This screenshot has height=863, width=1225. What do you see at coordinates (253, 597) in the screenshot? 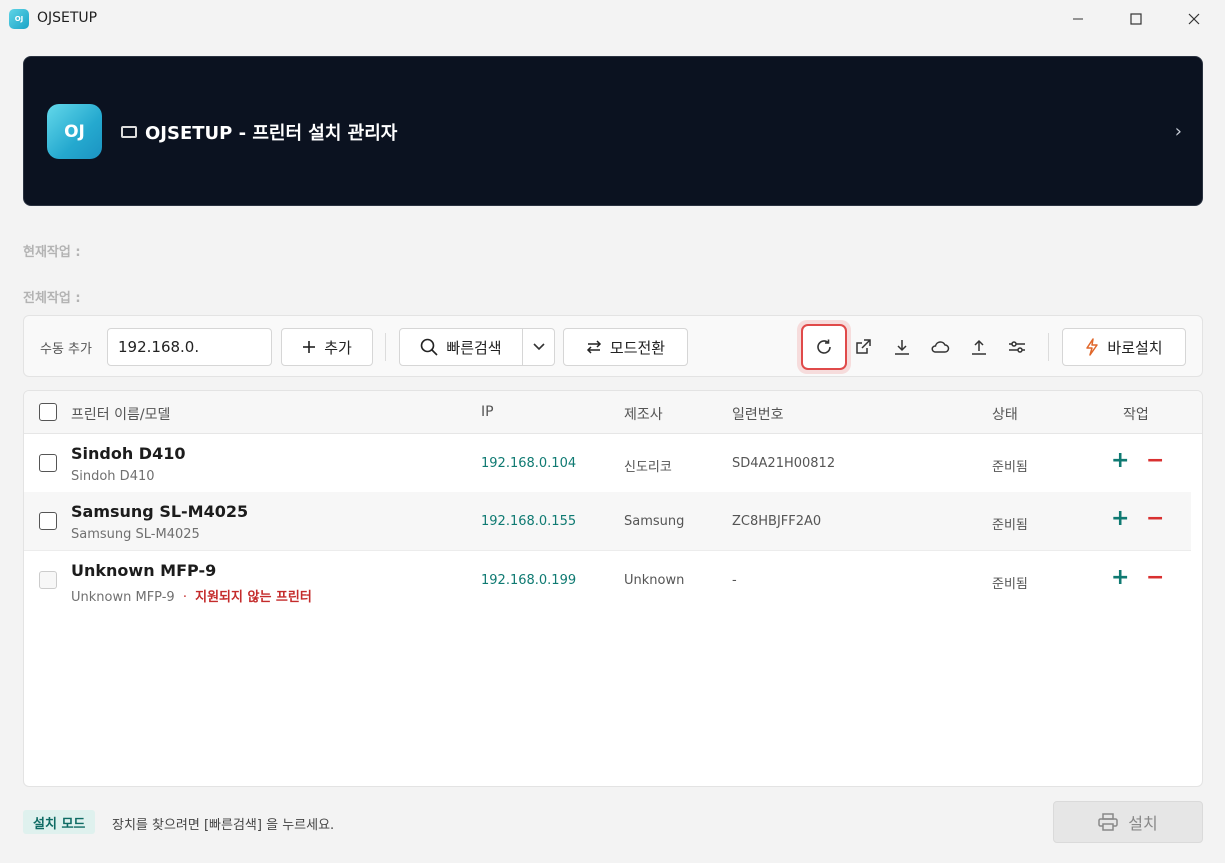
I see `unsupported-label: 지원되지 않는 프린터` at bounding box center [253, 597].